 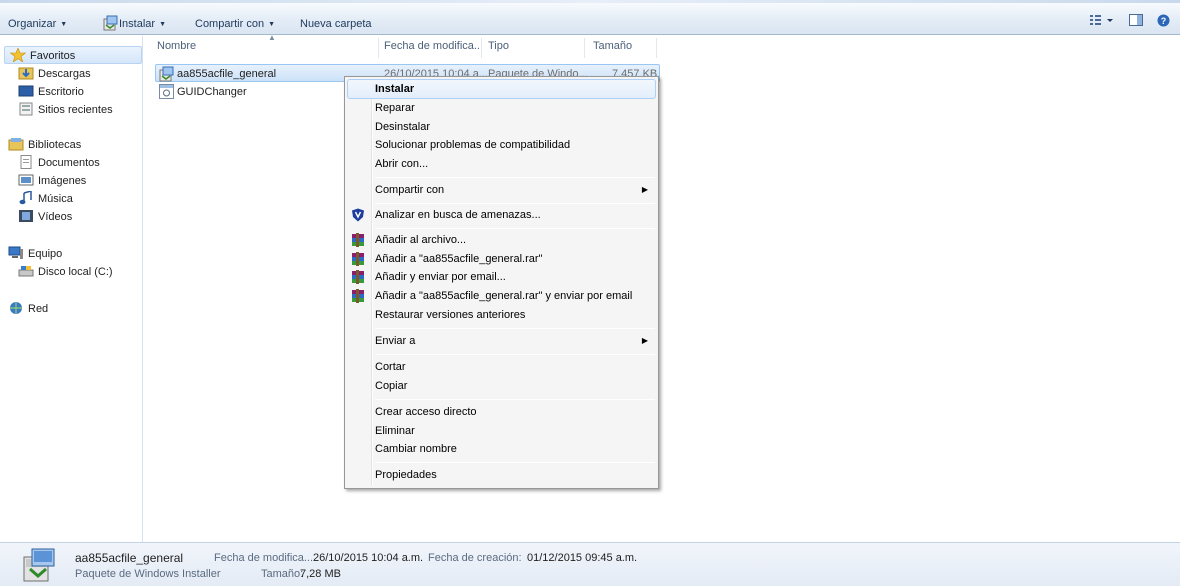 I want to click on menu-item-create-shortcut: Crear acceso directo, so click(x=501, y=412).